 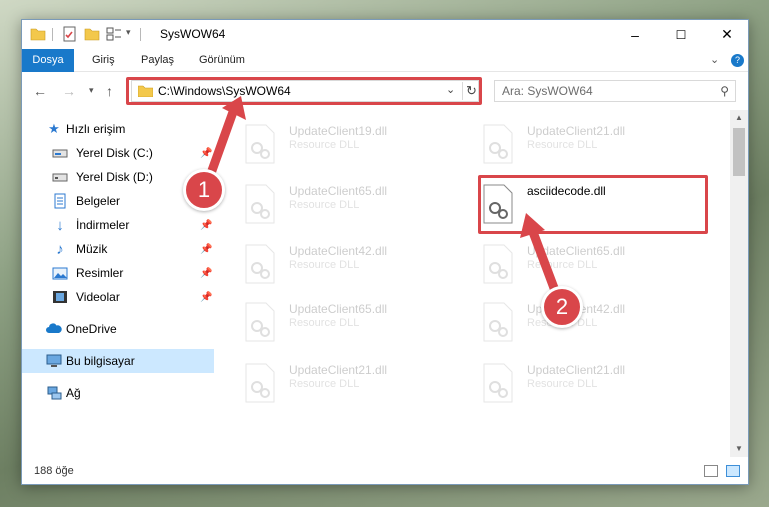 What do you see at coordinates (73, 393) in the screenshot?
I see `nav-item-label: Ağ` at bounding box center [73, 393].